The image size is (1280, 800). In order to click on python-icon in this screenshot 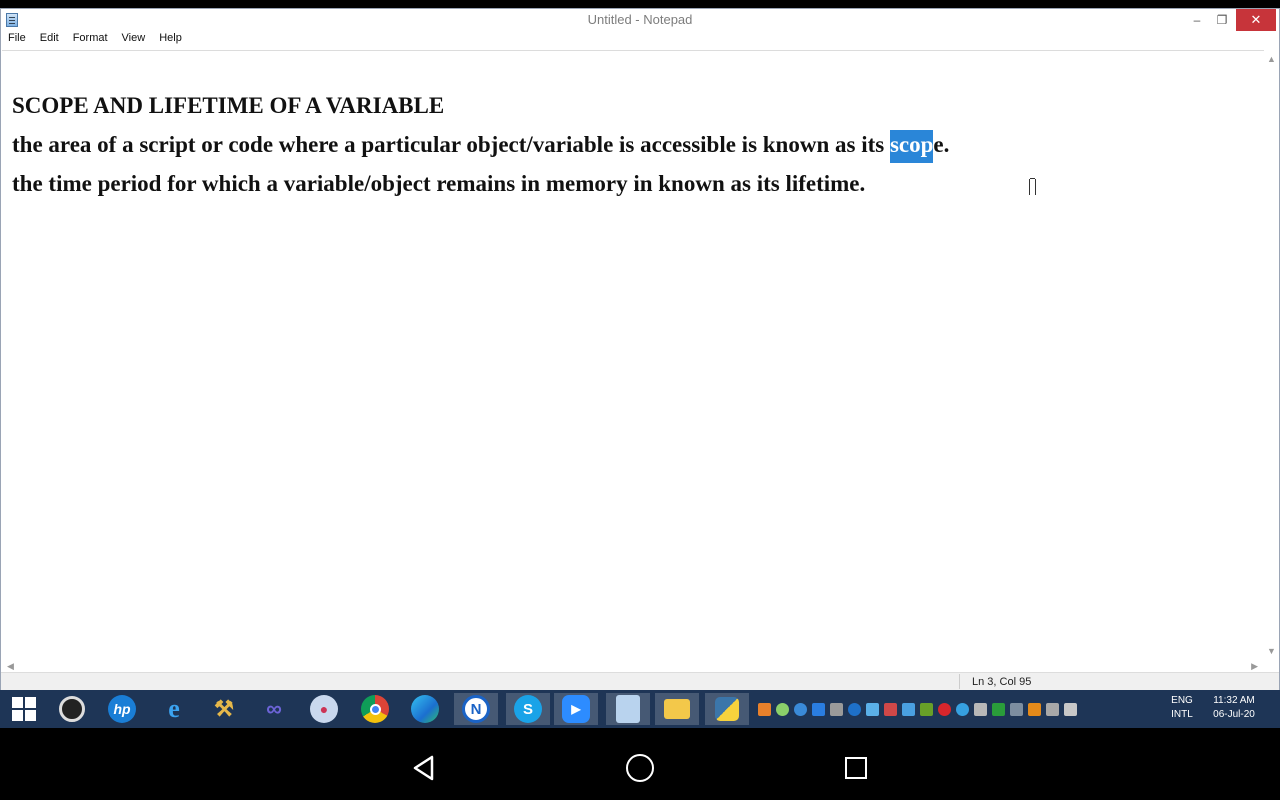, I will do `click(727, 709)`.